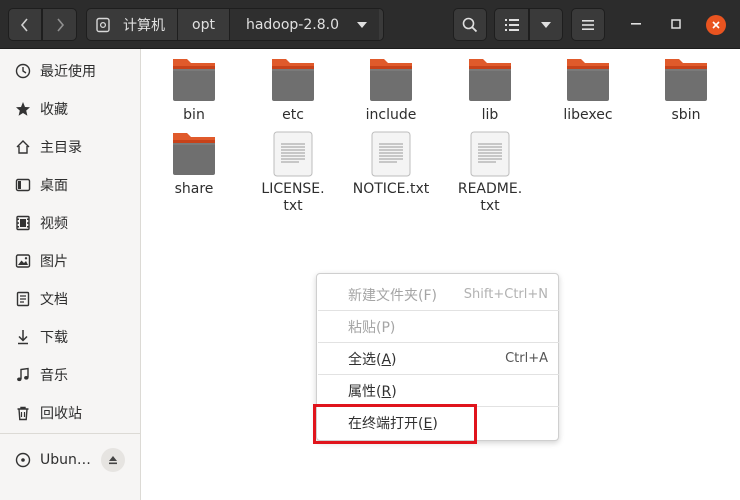  I want to click on search-icon, so click(470, 24).